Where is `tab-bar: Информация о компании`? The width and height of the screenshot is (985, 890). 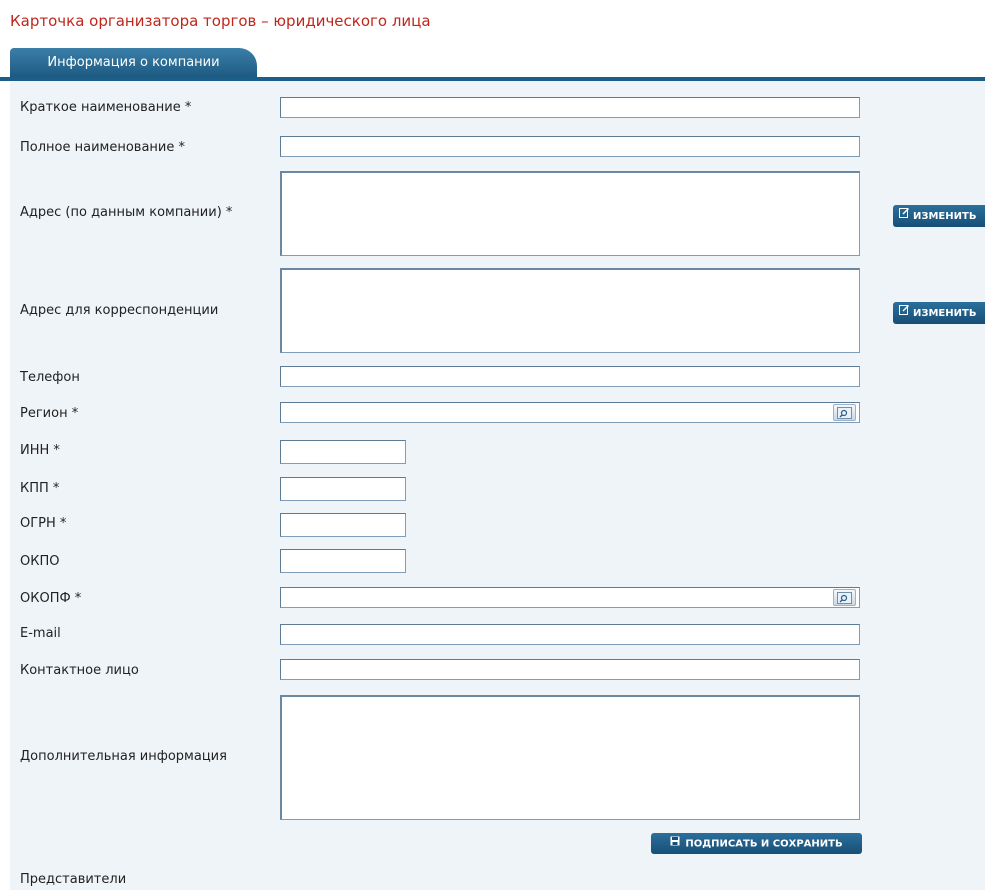
tab-bar: Информация о компании is located at coordinates (492, 64).